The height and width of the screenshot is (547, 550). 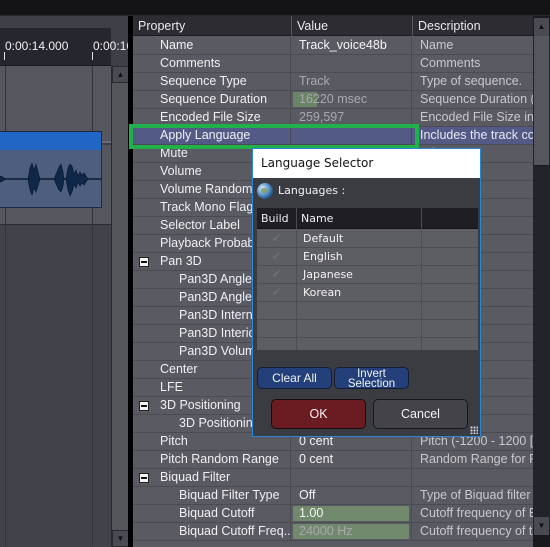 I want to click on list-header: Build Name, so click(x=367, y=218).